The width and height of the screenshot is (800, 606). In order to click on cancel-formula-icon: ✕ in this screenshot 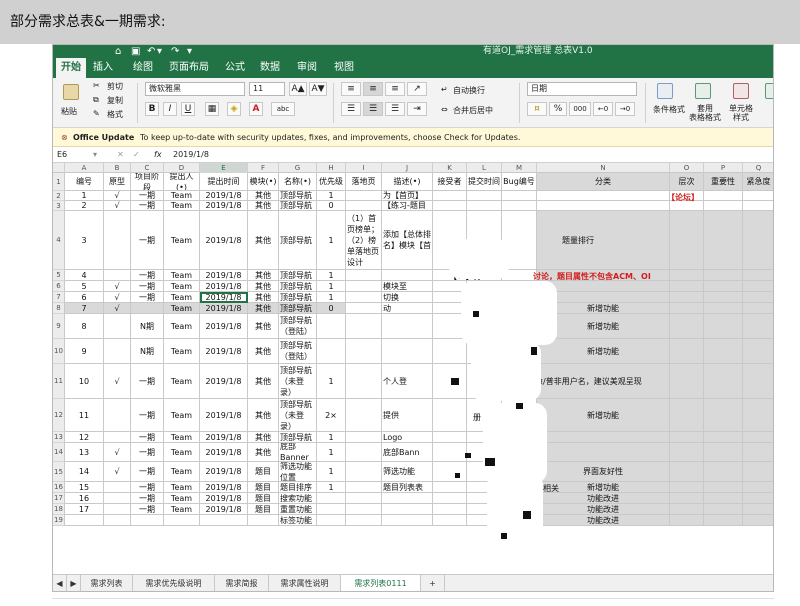, I will do `click(120, 155)`.